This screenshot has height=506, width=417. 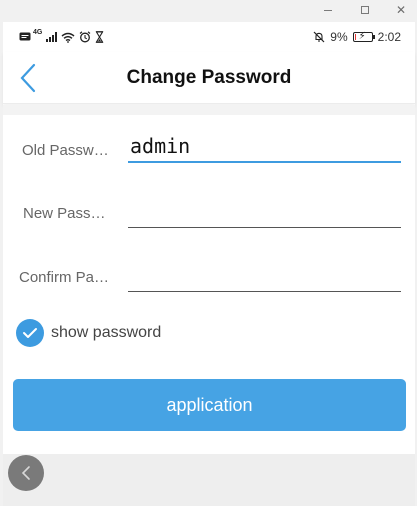 I want to click on status-right: 9% ⚡ 2:02, so click(x=357, y=37).